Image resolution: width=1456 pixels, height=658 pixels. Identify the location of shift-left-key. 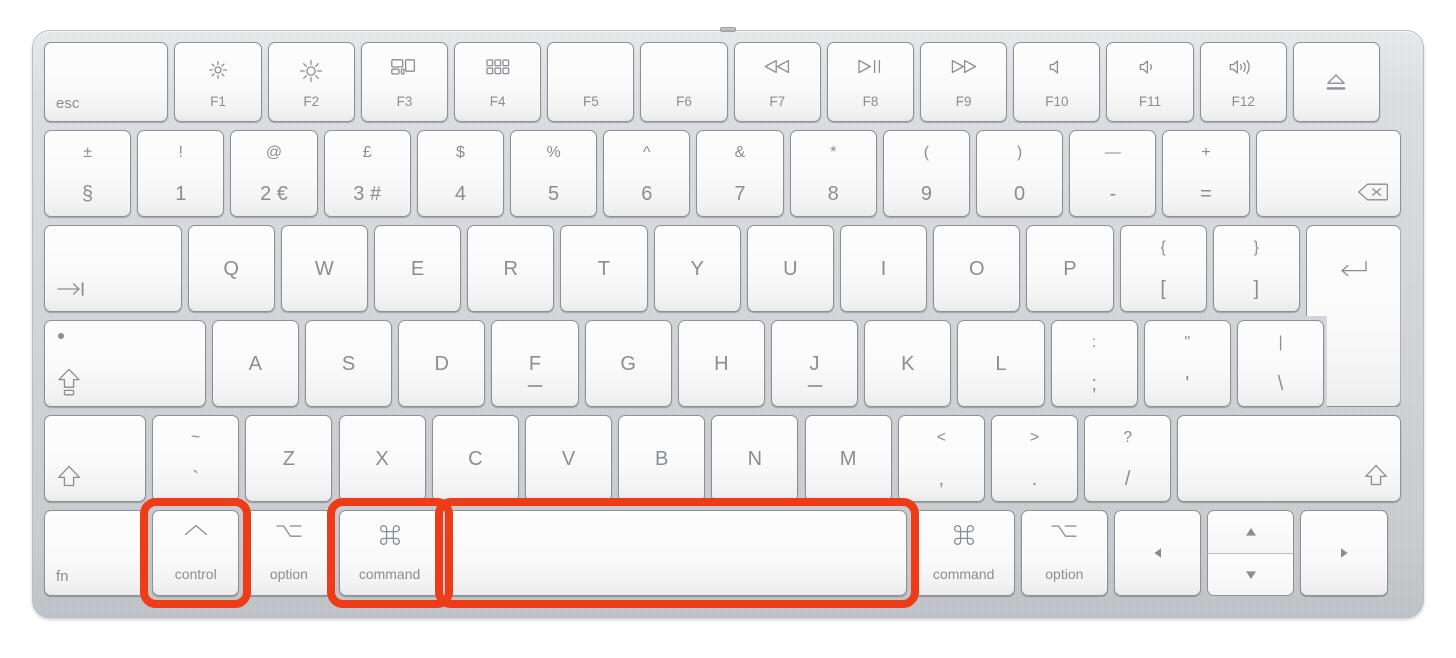
(95, 458).